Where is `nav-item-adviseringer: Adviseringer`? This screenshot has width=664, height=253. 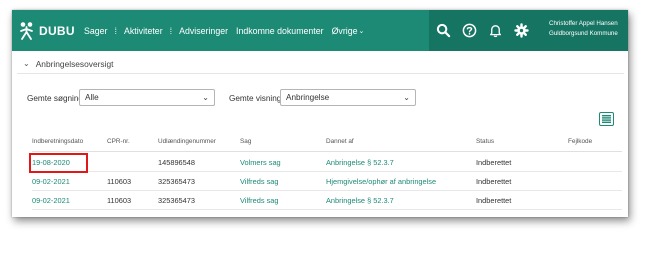
nav-item-adviseringer: Adviseringer is located at coordinates (203, 30).